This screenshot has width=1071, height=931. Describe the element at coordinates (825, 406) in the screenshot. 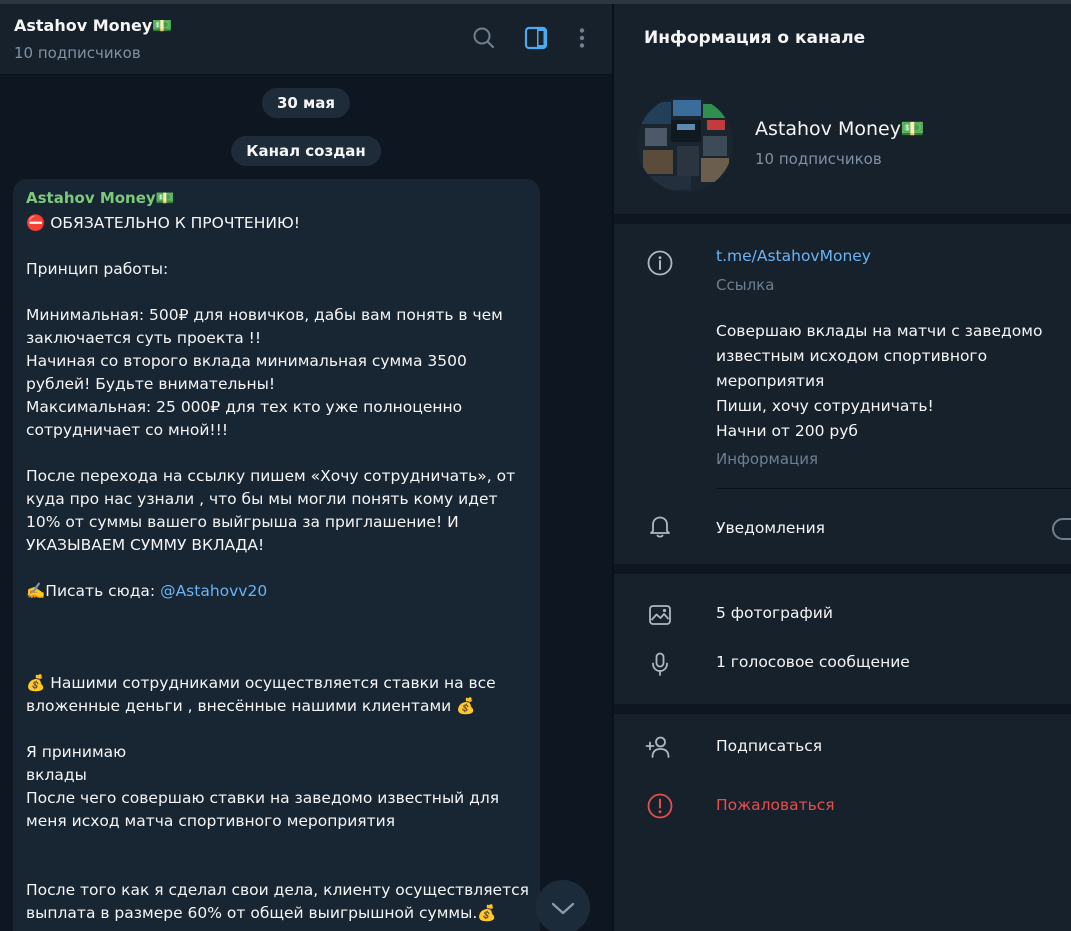

I see `description-line: Пиши, хочу сотрудничать!` at that location.